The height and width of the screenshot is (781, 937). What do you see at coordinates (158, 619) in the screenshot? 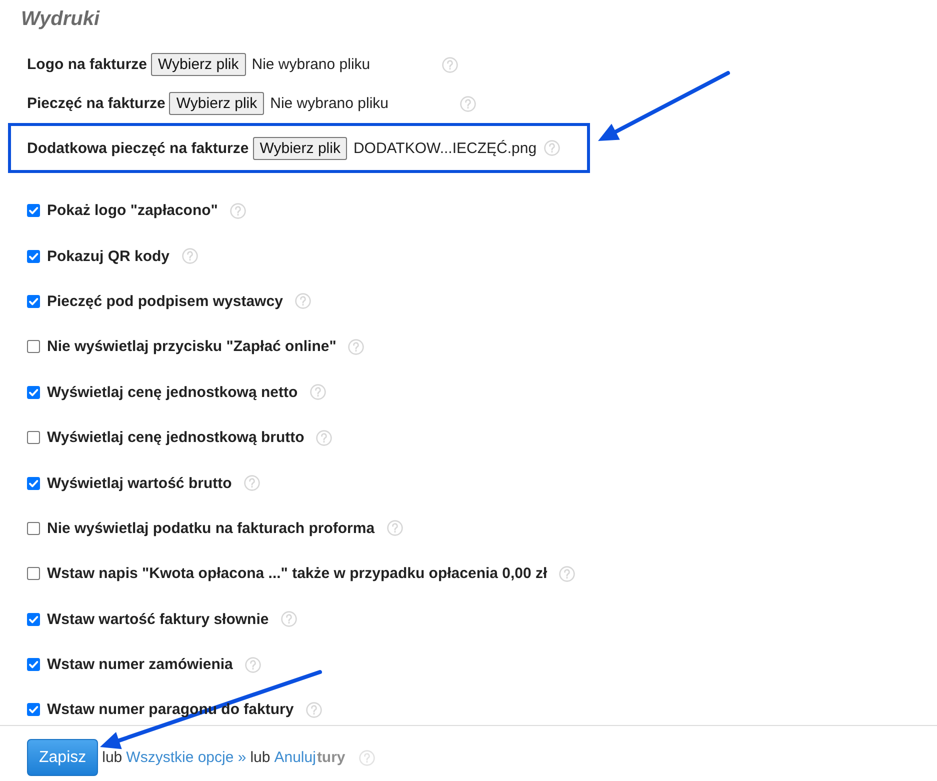
I see `option-label: Wstaw wartość faktury słownie` at bounding box center [158, 619].